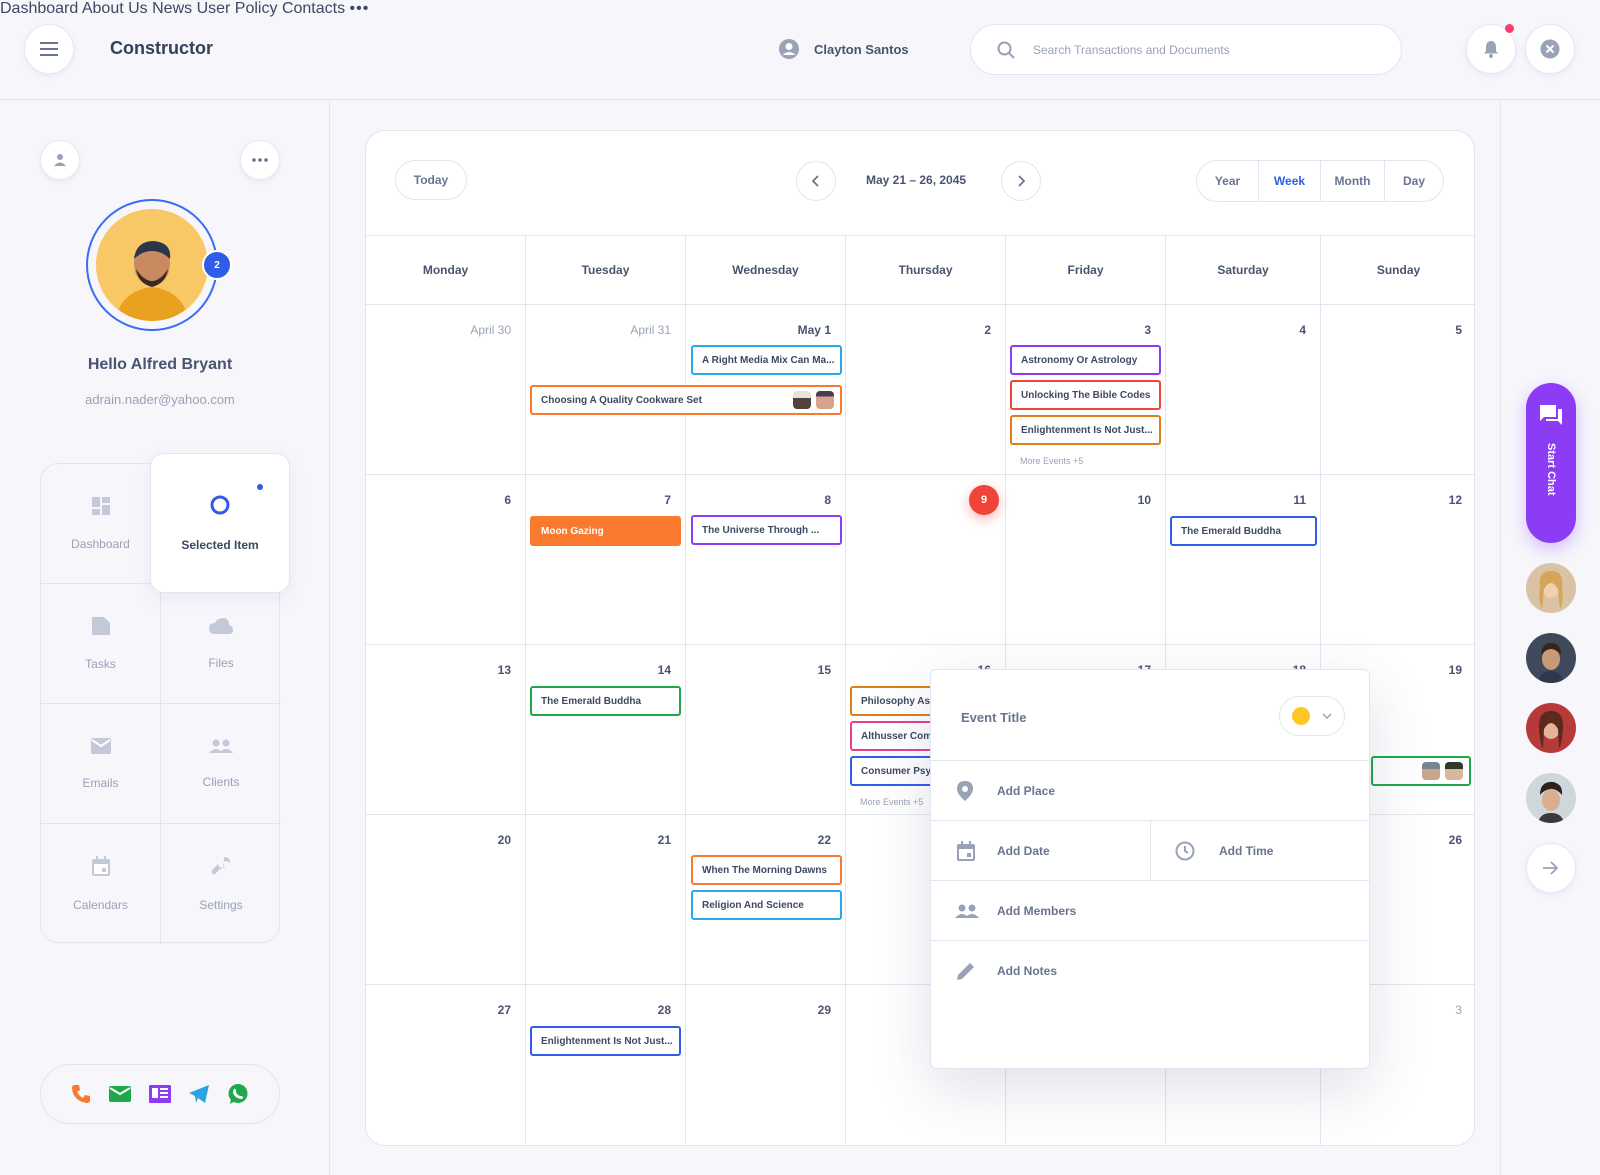 The image size is (1600, 1175). I want to click on tile-clients: Clients, so click(221, 764).